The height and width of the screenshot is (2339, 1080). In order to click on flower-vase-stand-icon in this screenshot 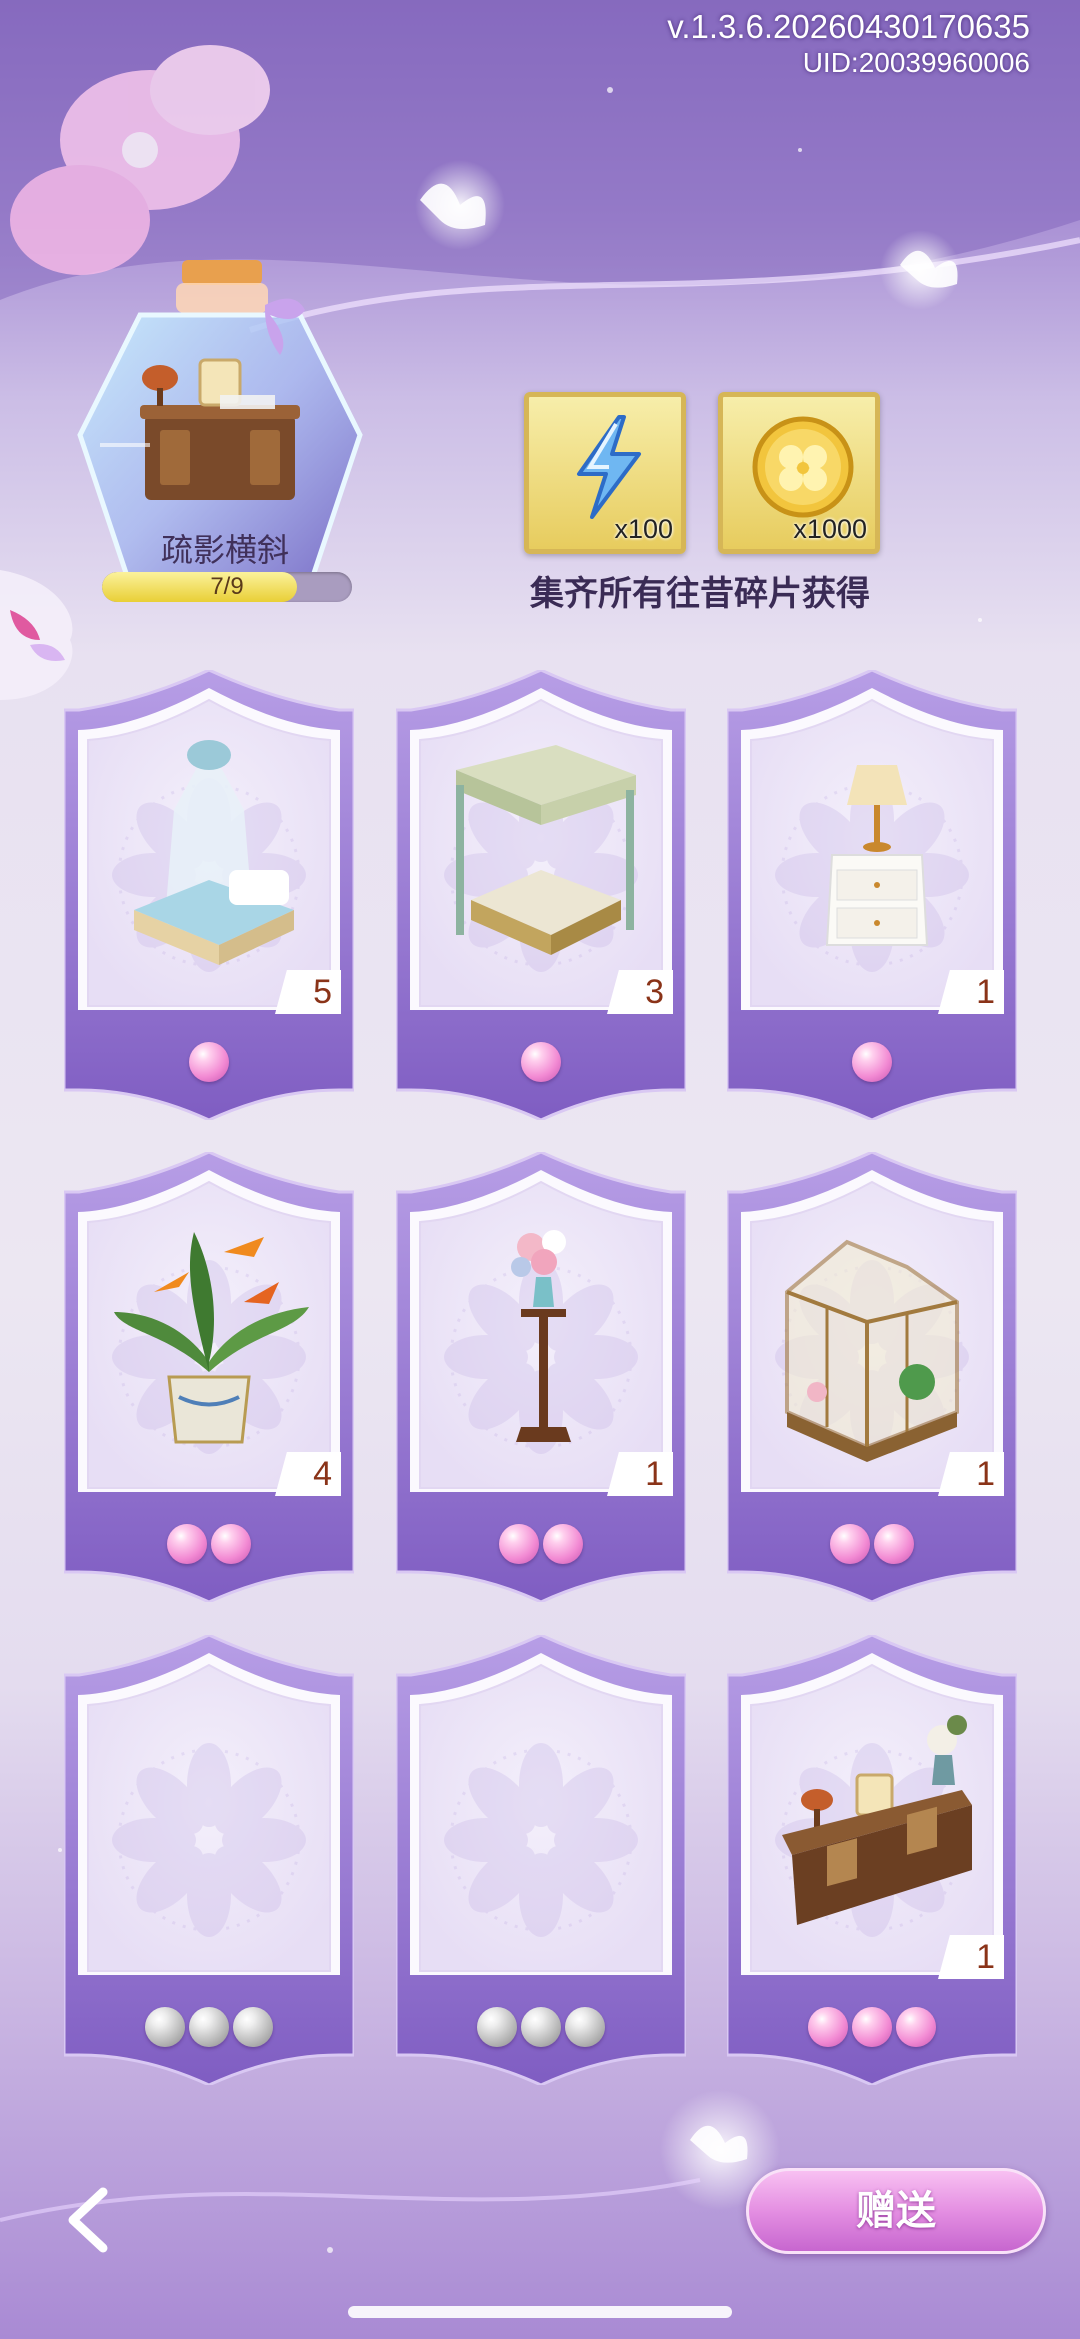, I will do `click(541, 1336)`.